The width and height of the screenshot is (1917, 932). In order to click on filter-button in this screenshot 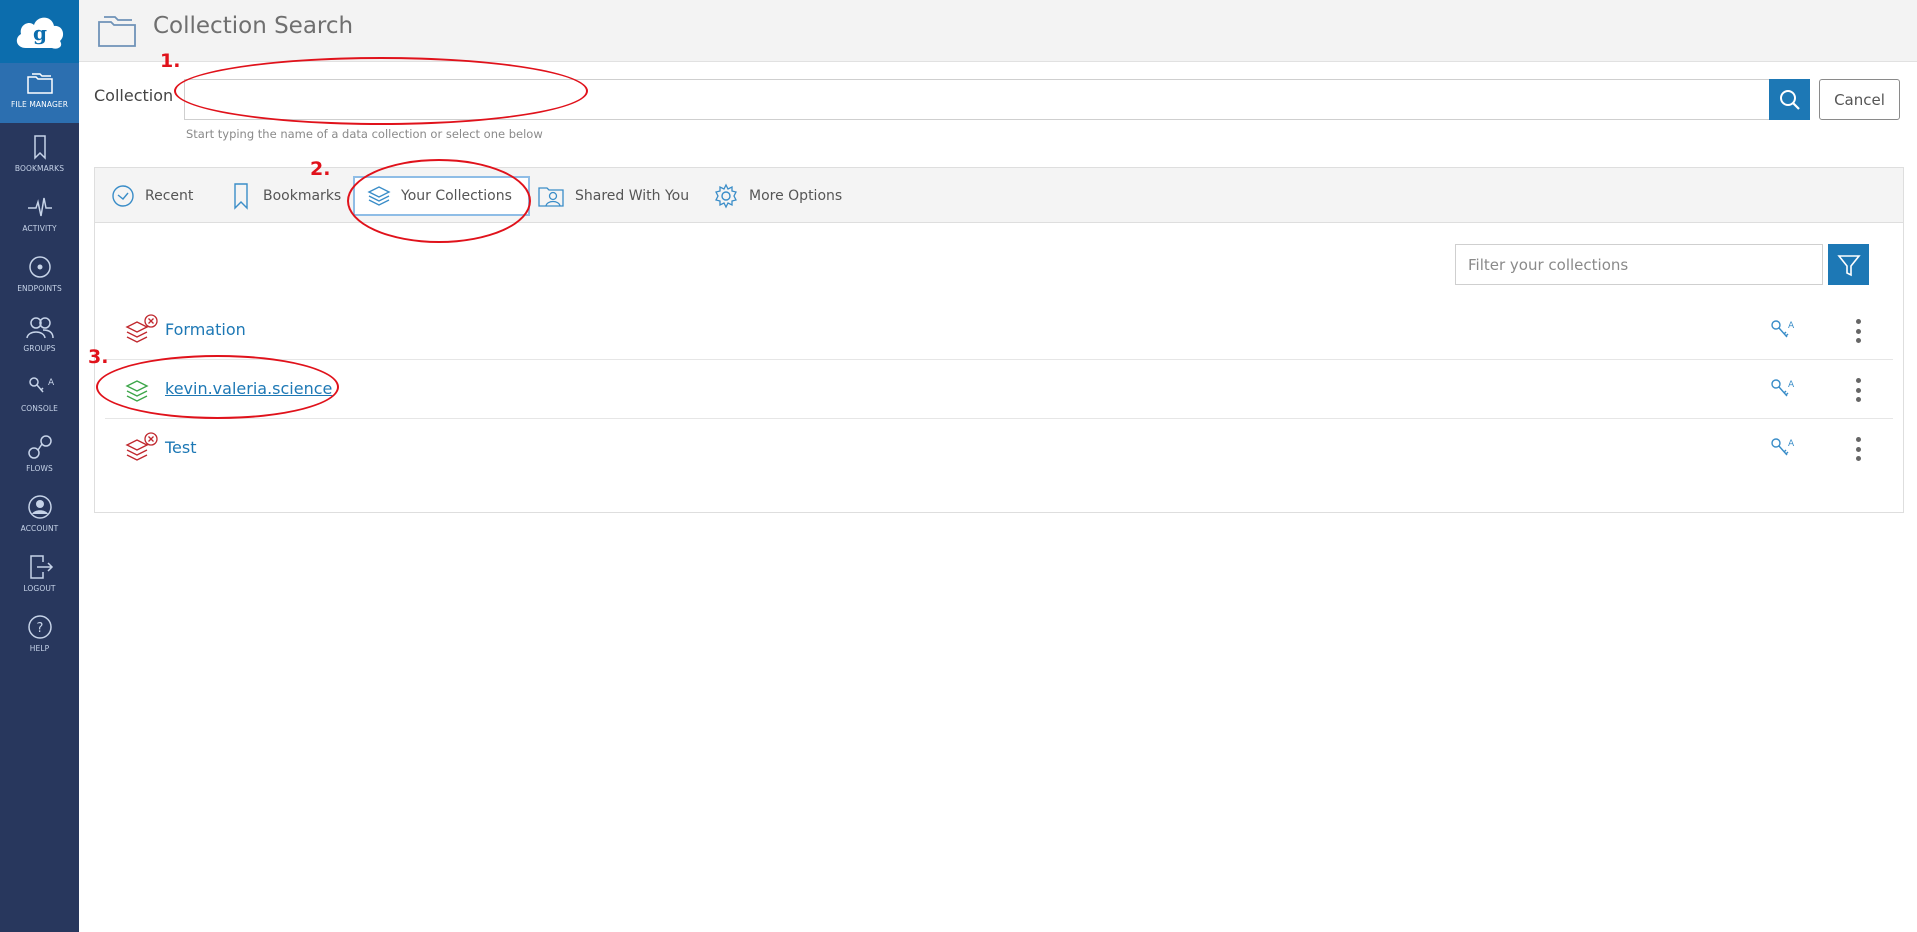, I will do `click(1848, 264)`.